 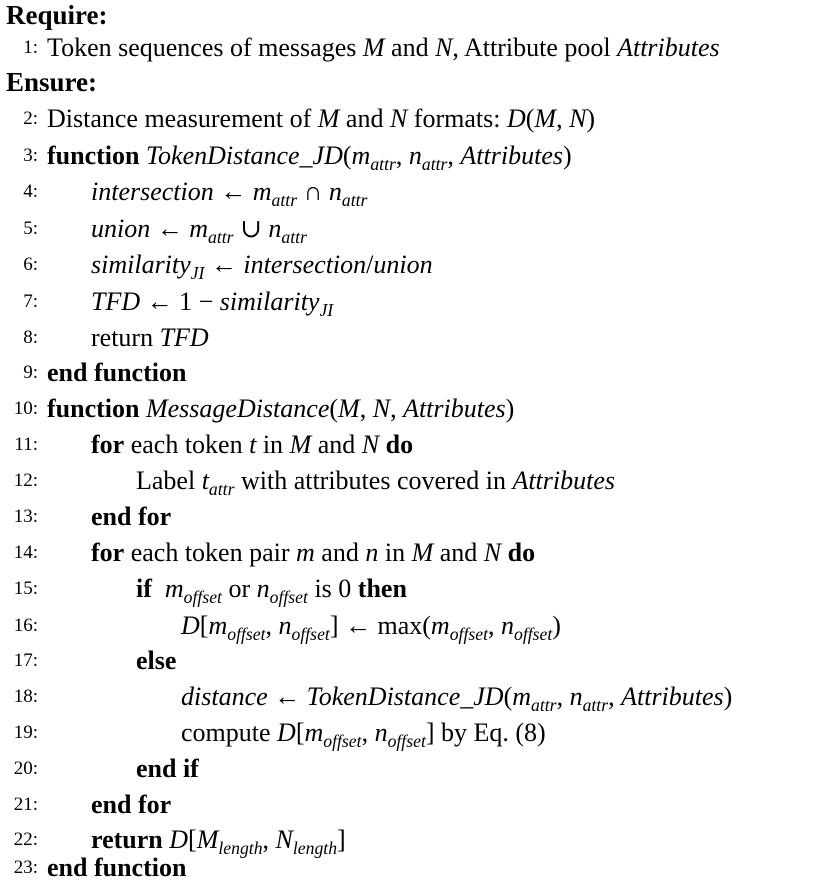 What do you see at coordinates (25, 660) in the screenshot?
I see `line-number: 17:` at bounding box center [25, 660].